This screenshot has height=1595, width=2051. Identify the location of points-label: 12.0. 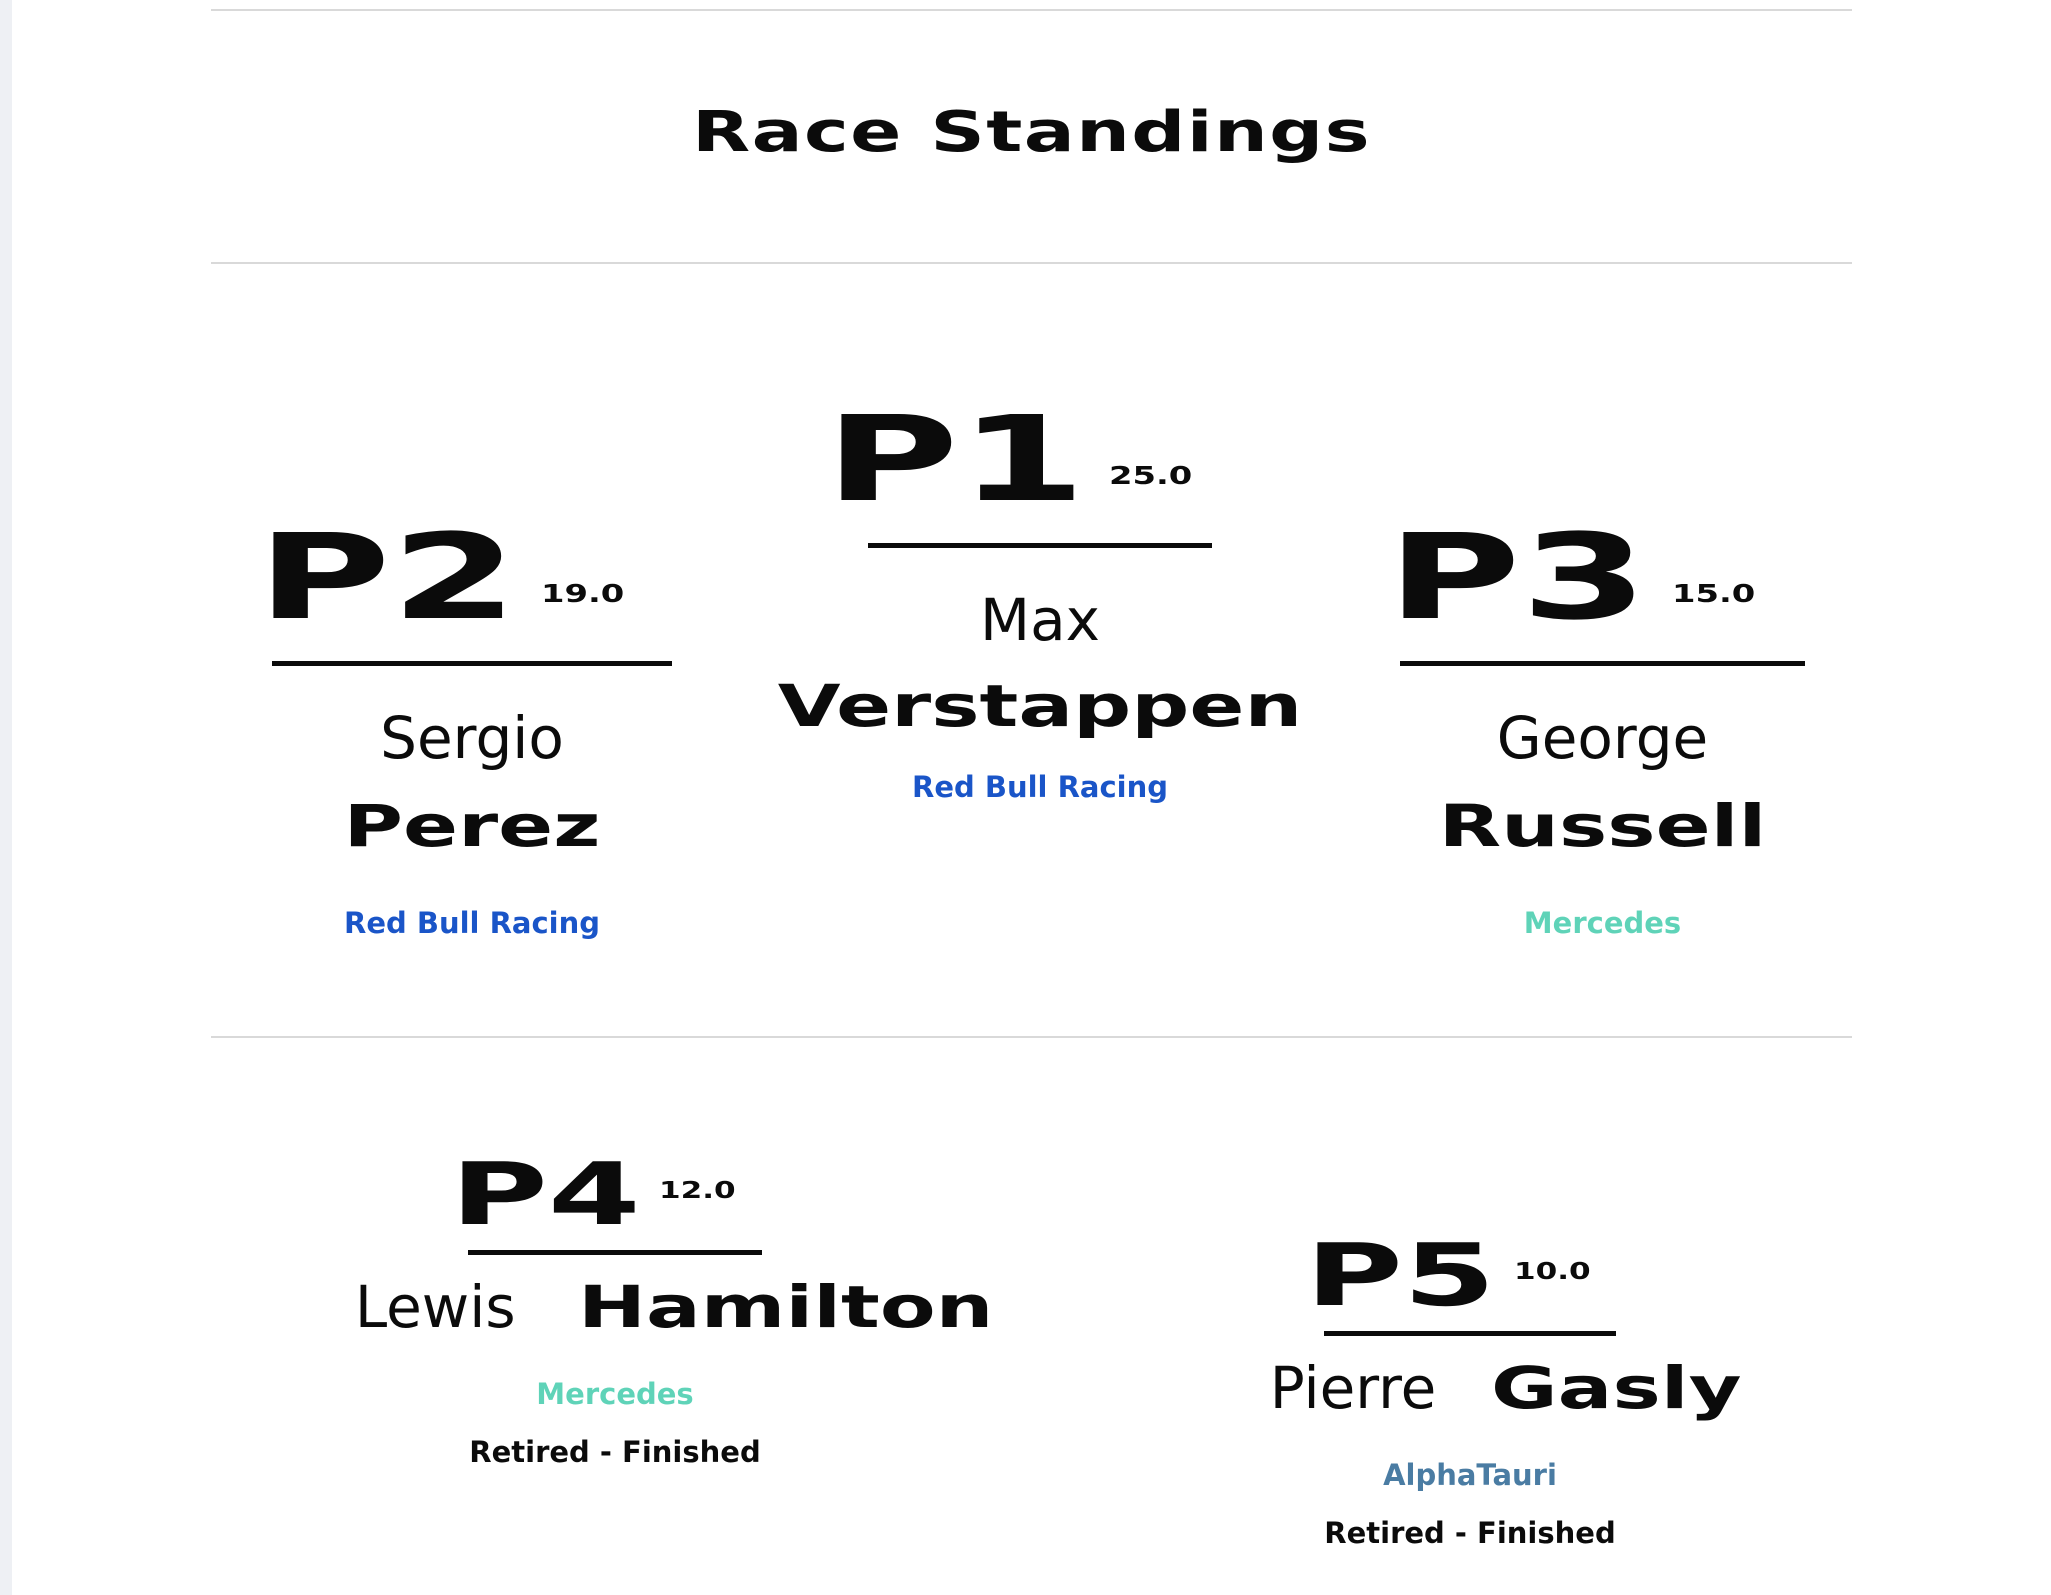
(697, 1191).